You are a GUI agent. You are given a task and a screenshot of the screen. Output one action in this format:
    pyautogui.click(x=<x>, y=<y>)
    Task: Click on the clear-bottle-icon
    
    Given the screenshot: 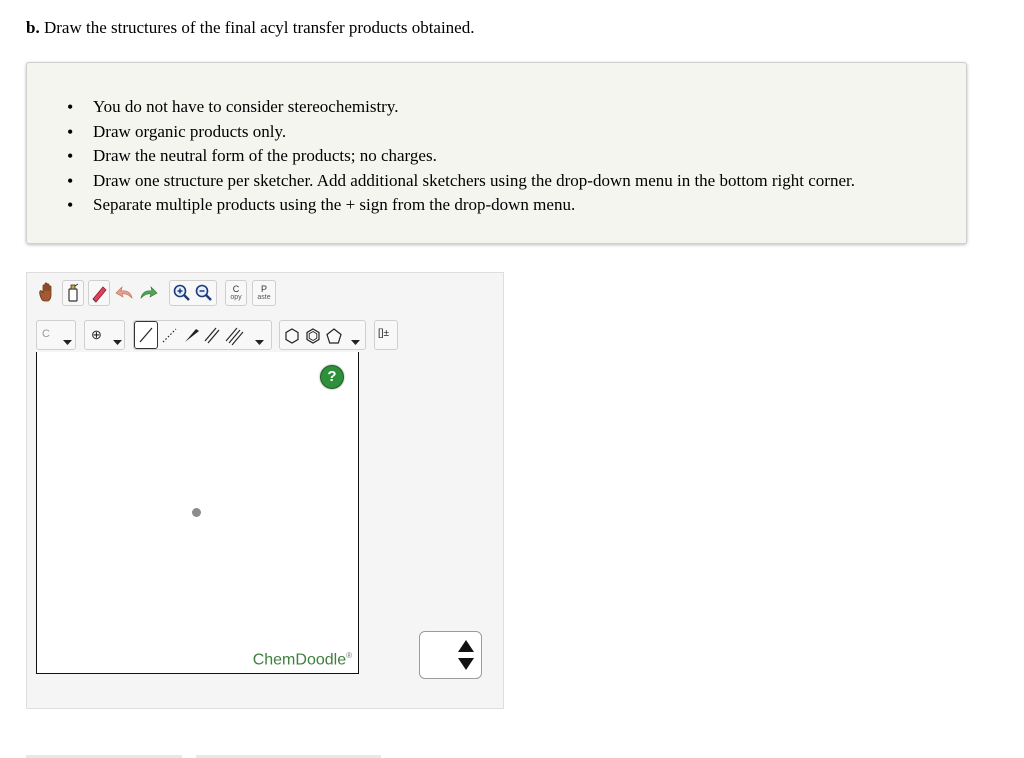 What is the action you would take?
    pyautogui.click(x=73, y=293)
    